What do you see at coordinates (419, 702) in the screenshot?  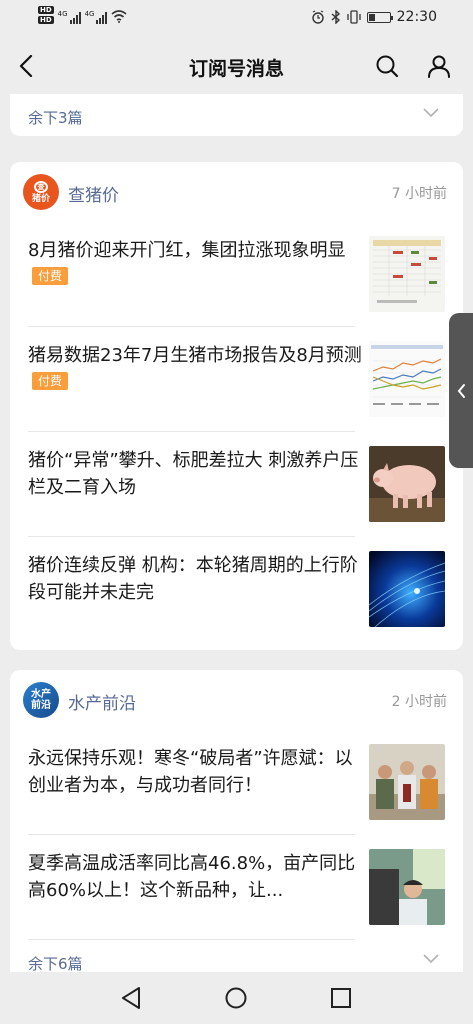 I see `account-time: 2 小时前` at bounding box center [419, 702].